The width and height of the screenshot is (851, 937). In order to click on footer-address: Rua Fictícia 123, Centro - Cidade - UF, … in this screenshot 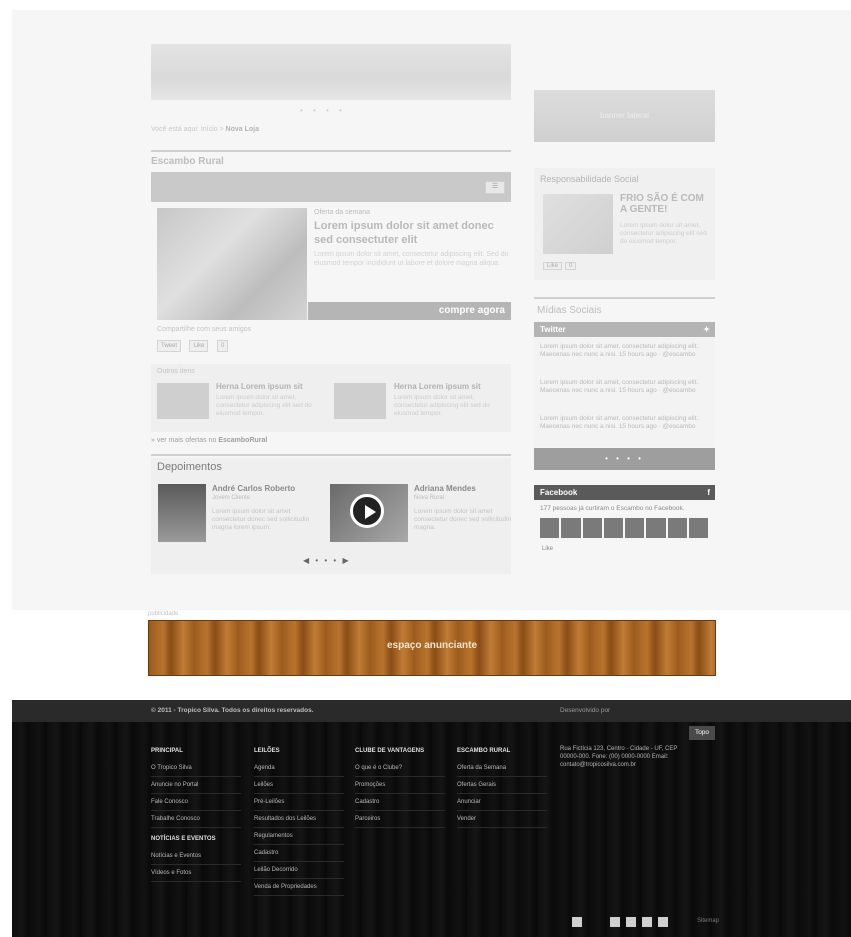, I will do `click(619, 757)`.